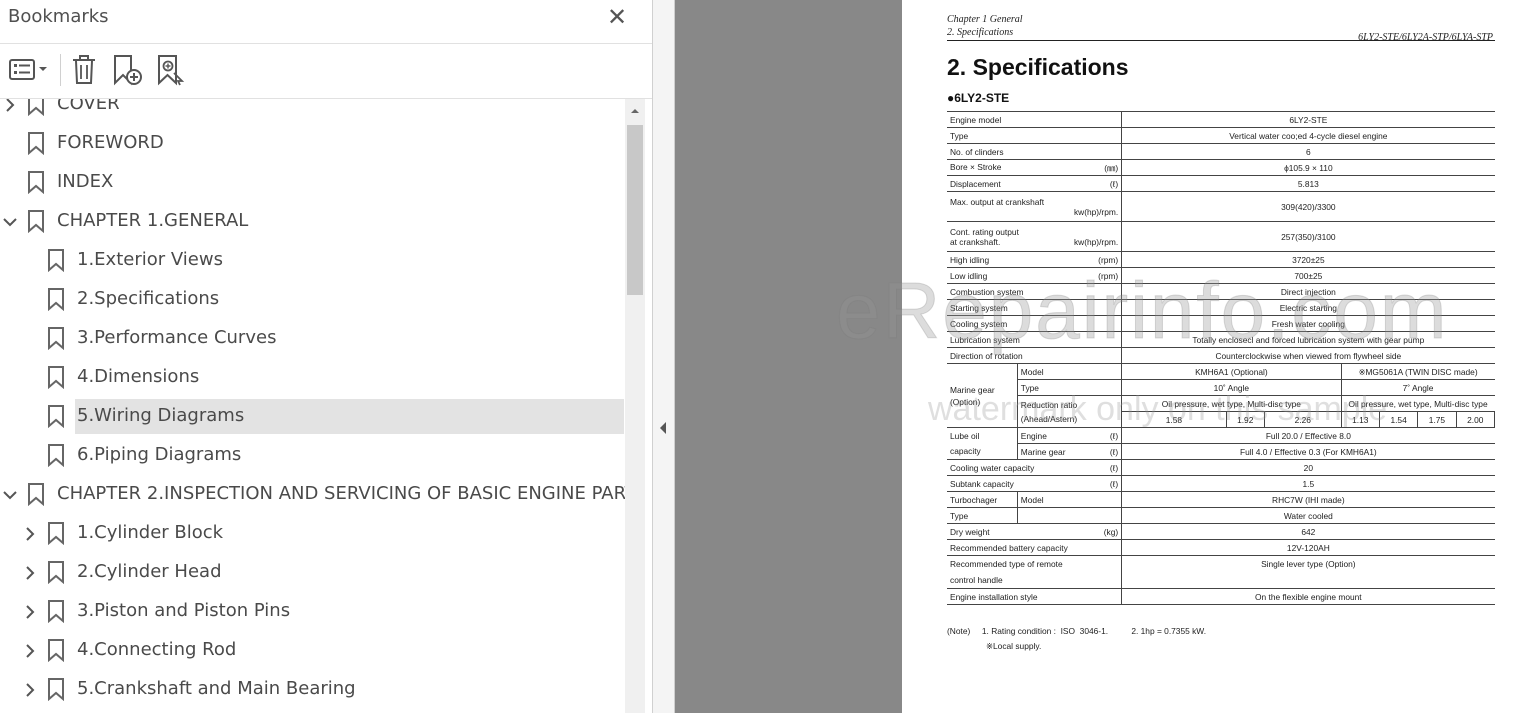  I want to click on running-header-models: 6LY2-STE/6LY2A-STP/6LYA-STP, so click(1425, 37).